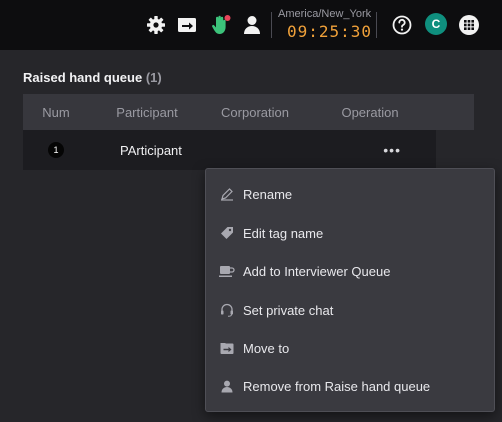 The image size is (502, 422). I want to click on panel-title: Raised hand queue (1), so click(92, 77).